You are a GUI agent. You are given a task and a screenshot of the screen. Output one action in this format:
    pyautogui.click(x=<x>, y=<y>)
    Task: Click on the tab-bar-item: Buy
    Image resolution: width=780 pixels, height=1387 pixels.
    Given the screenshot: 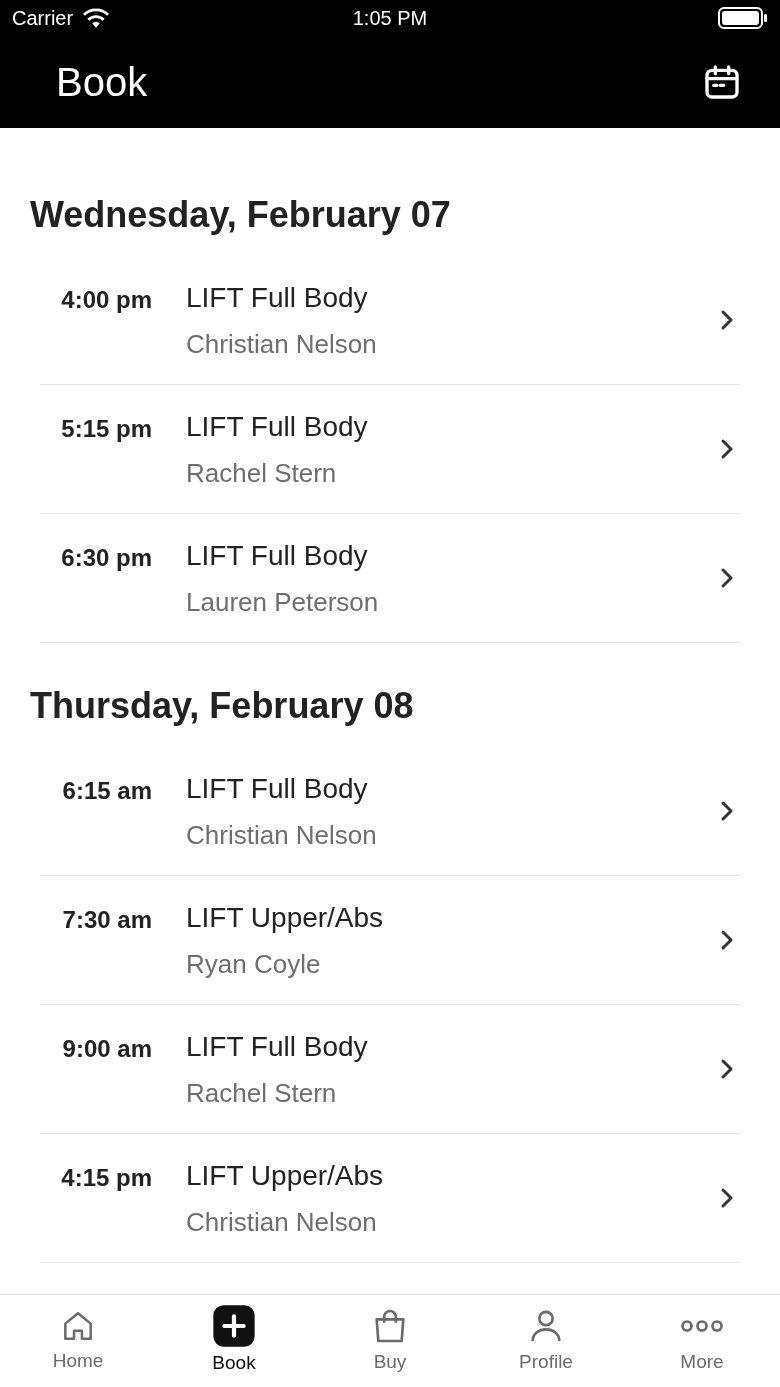 What is the action you would take?
    pyautogui.click(x=390, y=1341)
    